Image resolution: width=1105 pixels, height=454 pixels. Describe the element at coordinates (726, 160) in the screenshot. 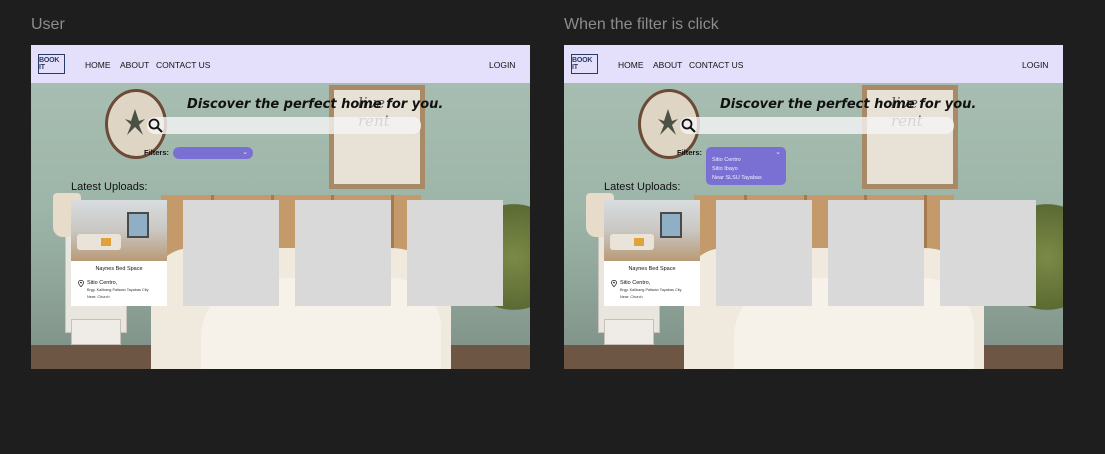

I see `filter-option: Sitio Centro` at that location.